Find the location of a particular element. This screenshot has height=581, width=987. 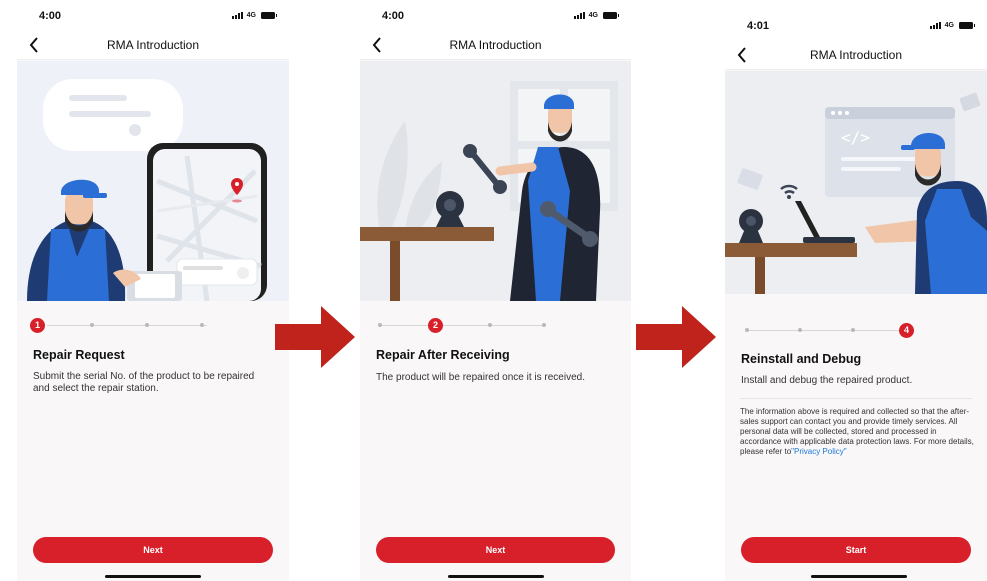

repair-illustration is located at coordinates (495, 181).